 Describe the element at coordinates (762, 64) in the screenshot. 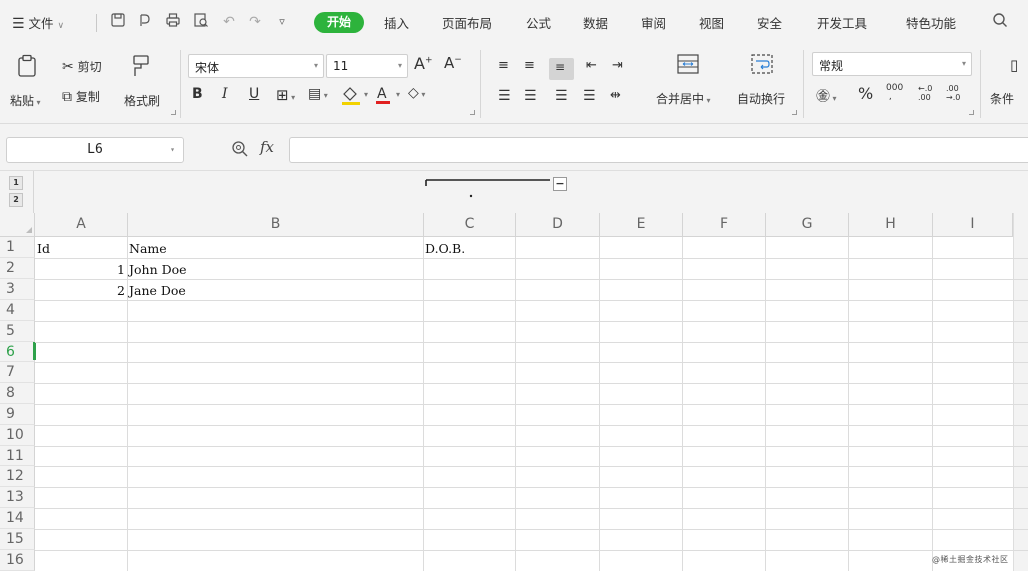

I see `wrap-text-icon` at that location.